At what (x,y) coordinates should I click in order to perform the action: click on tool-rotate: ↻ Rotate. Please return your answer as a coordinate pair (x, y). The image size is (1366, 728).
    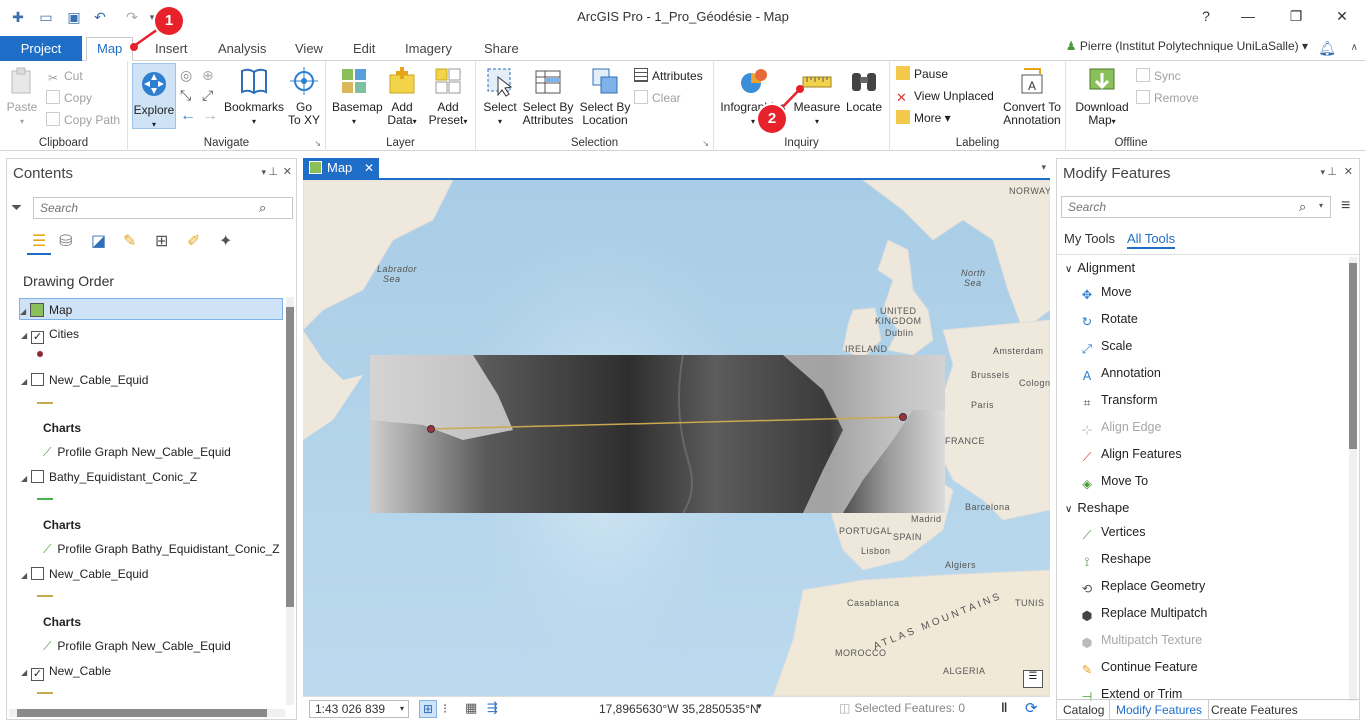
    Looking at the image, I should click on (1108, 319).